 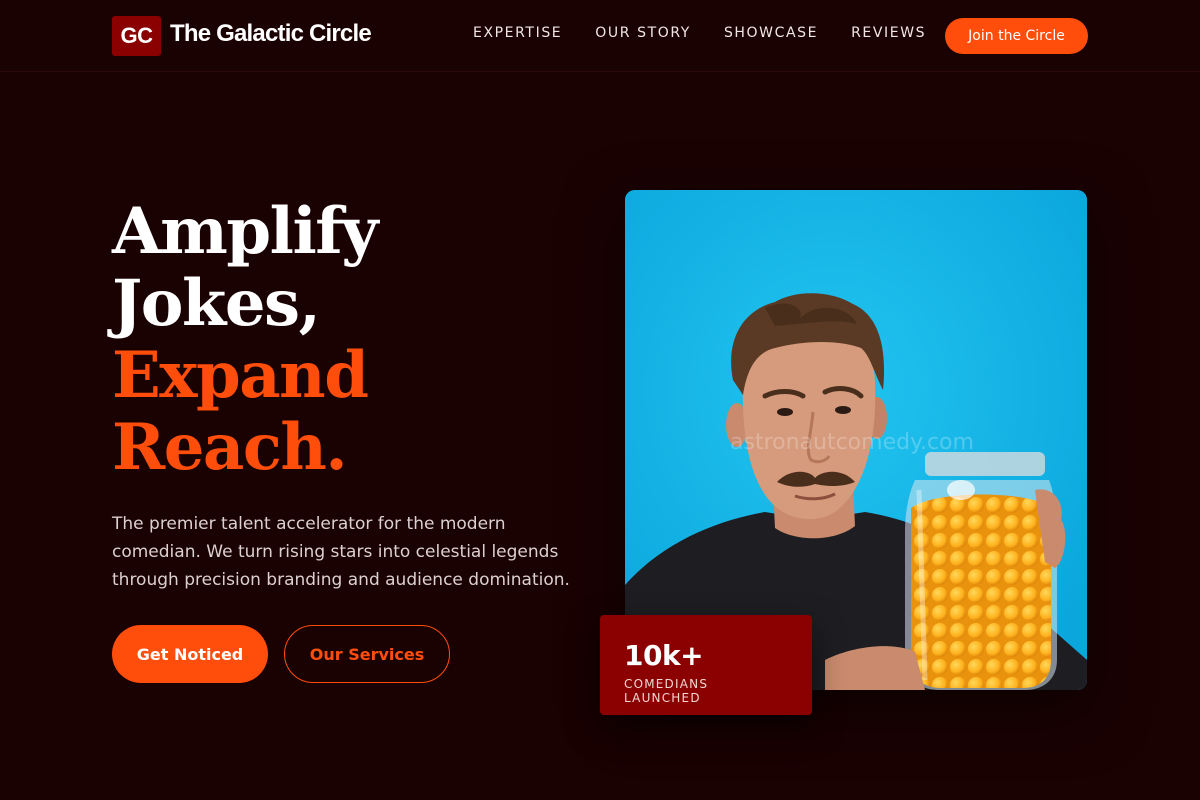 What do you see at coordinates (271, 34) in the screenshot?
I see `brand-name: The Galactic Circle` at bounding box center [271, 34].